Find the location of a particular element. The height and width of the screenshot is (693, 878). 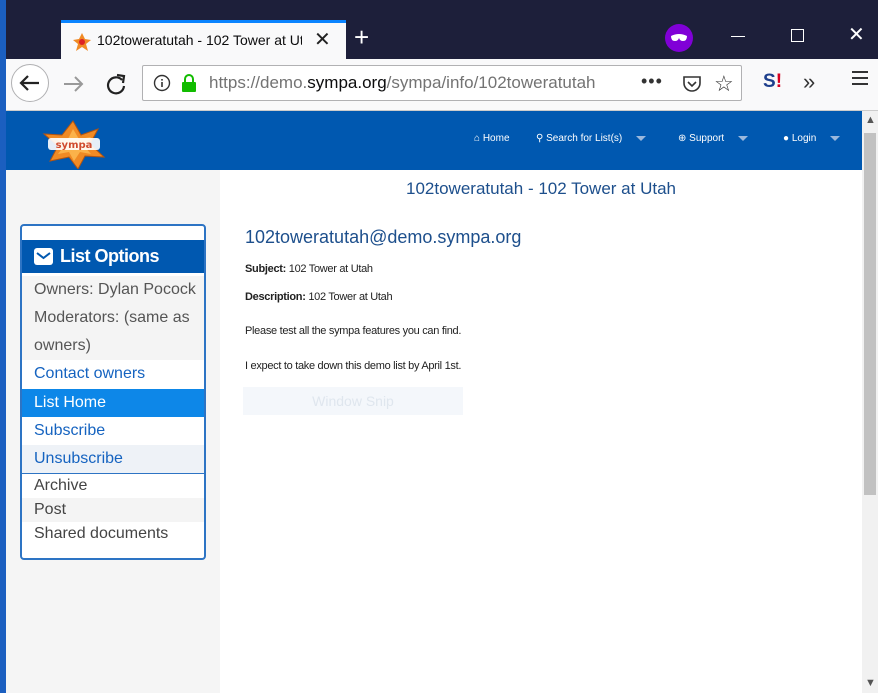

bookmark-star-icon: ☆ is located at coordinates (724, 84).